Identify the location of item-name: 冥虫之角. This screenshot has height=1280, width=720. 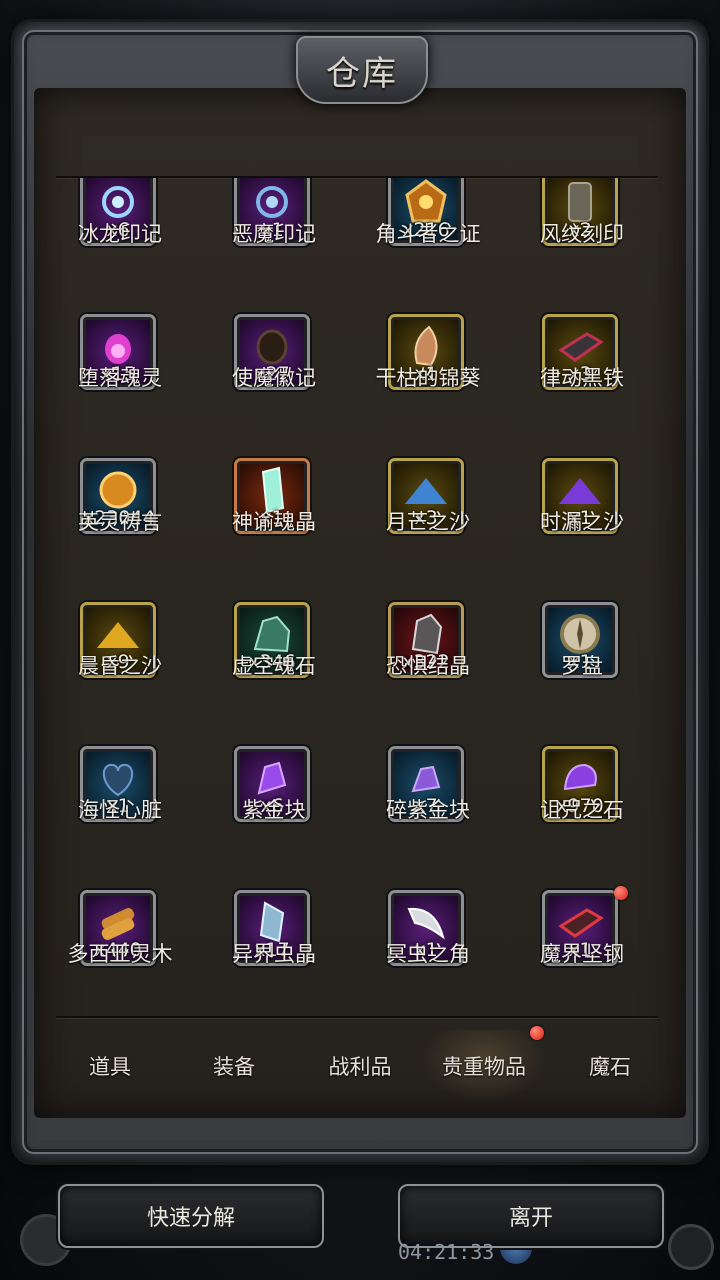
(428, 954).